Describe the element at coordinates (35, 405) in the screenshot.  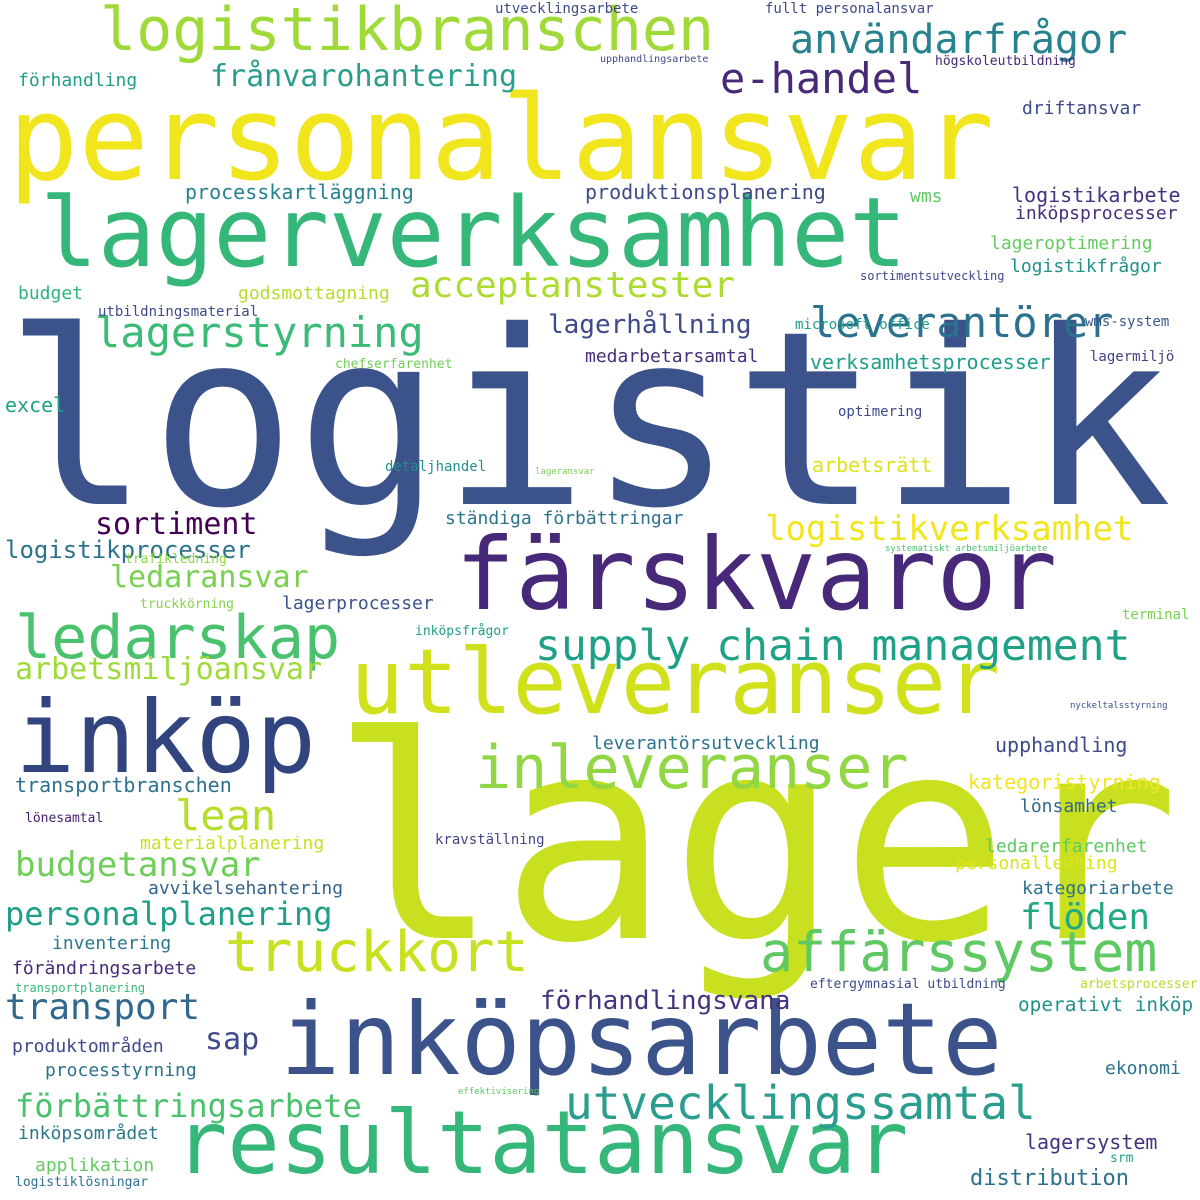
I see `word: excel` at that location.